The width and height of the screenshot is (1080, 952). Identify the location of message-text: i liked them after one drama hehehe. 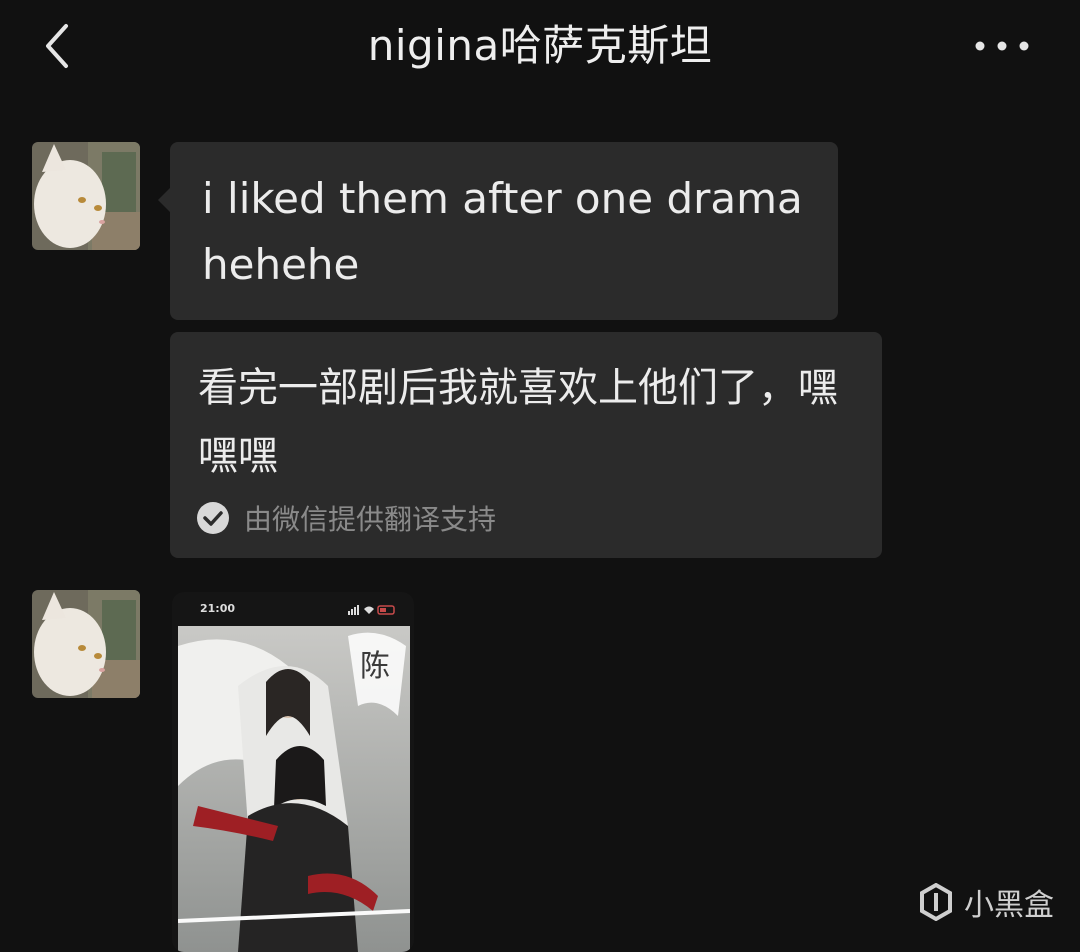
(502, 231).